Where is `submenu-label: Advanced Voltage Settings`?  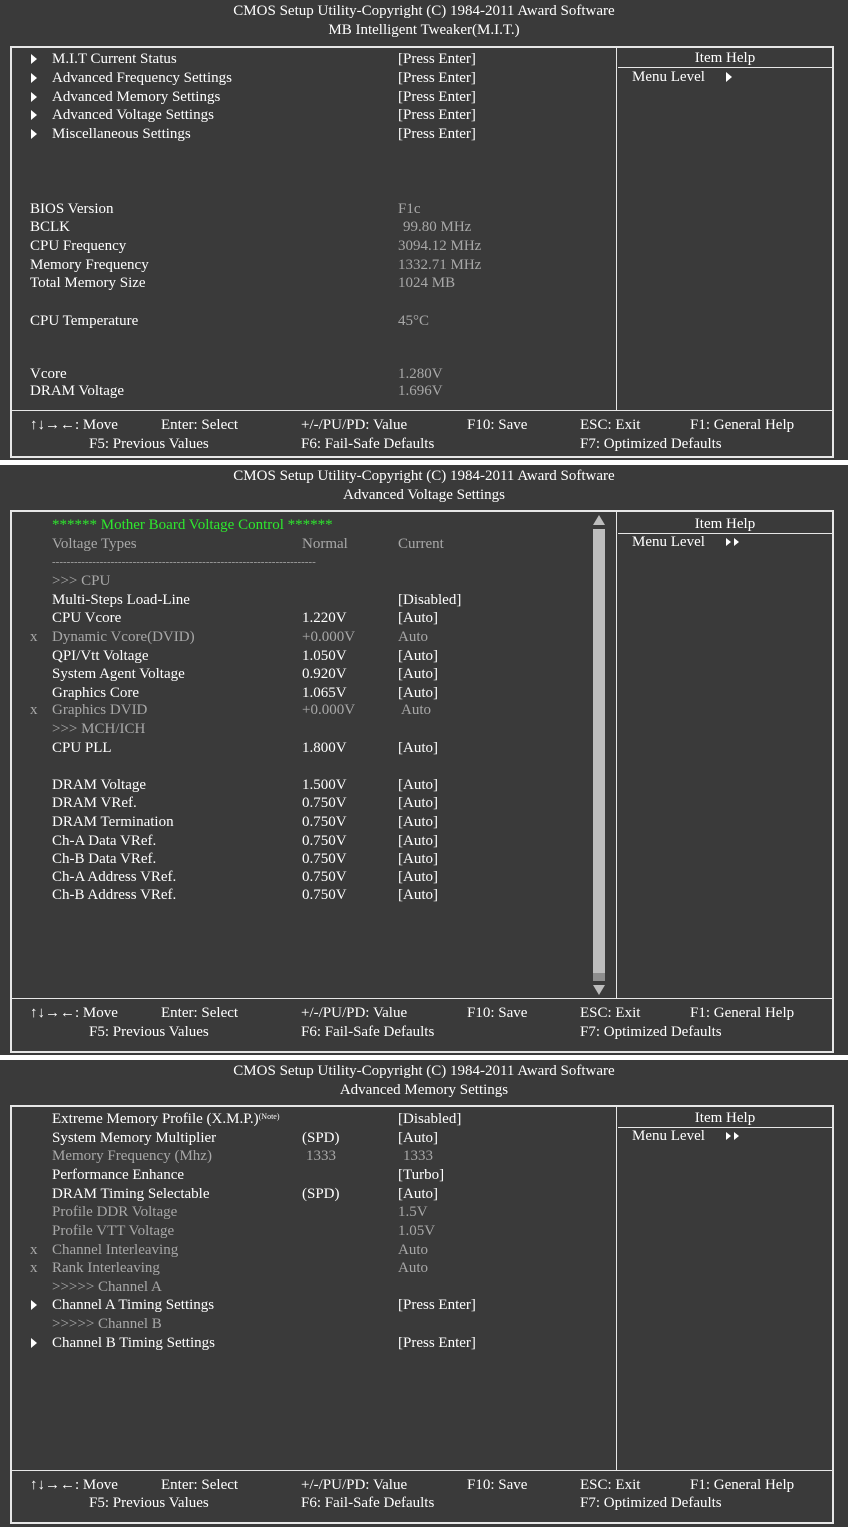
submenu-label: Advanced Voltage Settings is located at coordinates (133, 115).